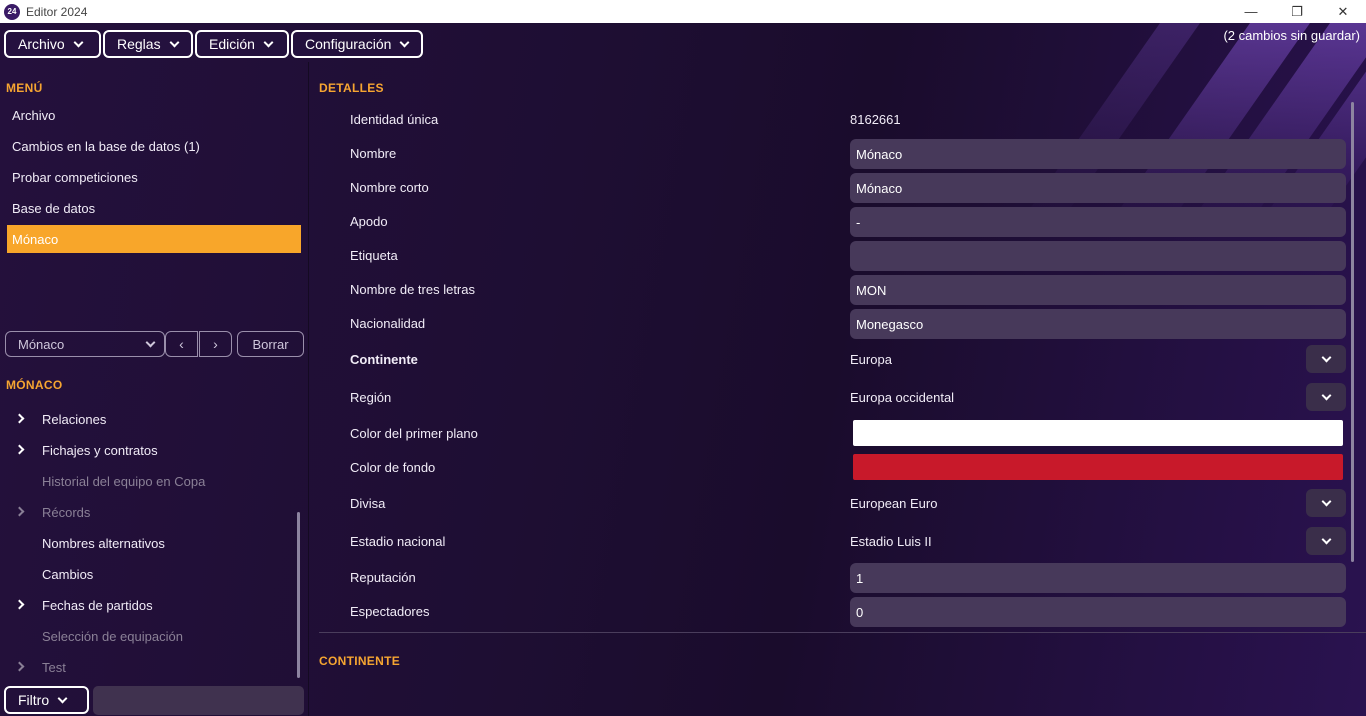 The height and width of the screenshot is (716, 1366). What do you see at coordinates (394, 119) in the screenshot?
I see `label-identidad: Identidad única` at bounding box center [394, 119].